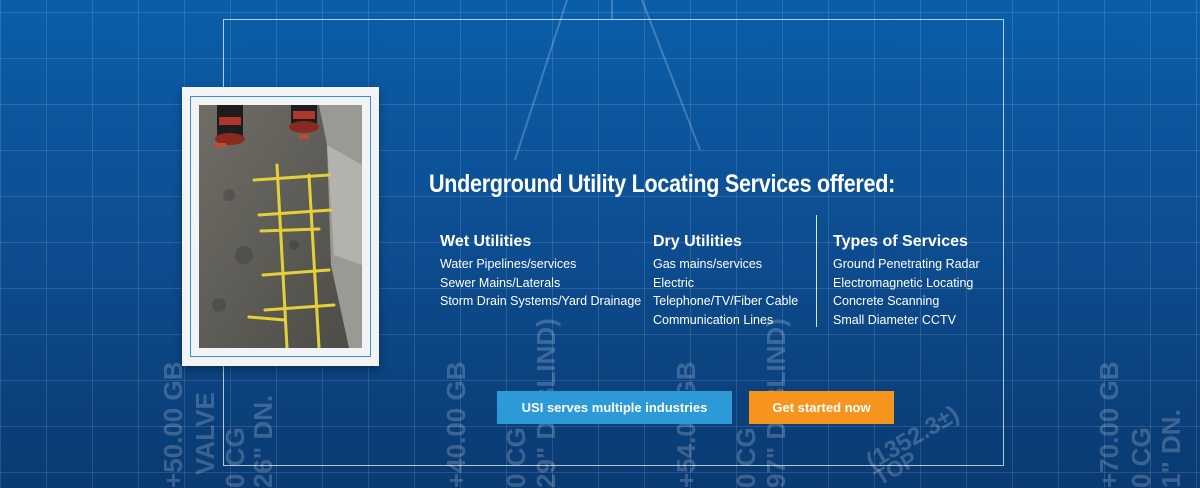 Image resolution: width=1200 pixels, height=488 pixels. I want to click on bg-text-2: VALVE, so click(205, 433).